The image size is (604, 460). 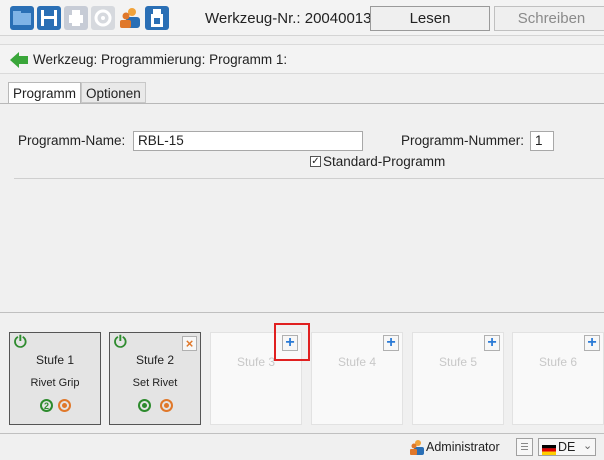 I want to click on document-icon, so click(x=524, y=447).